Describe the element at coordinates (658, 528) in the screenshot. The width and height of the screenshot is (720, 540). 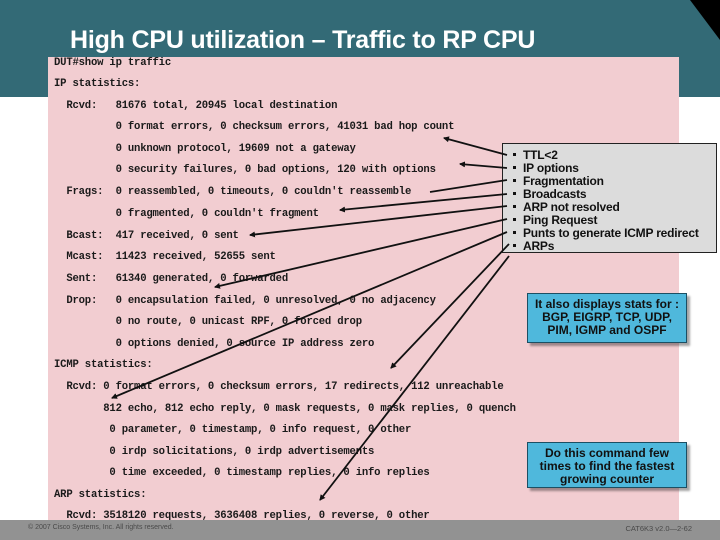
I see `slide-number: CAT6K3 v2.0—2-62` at that location.